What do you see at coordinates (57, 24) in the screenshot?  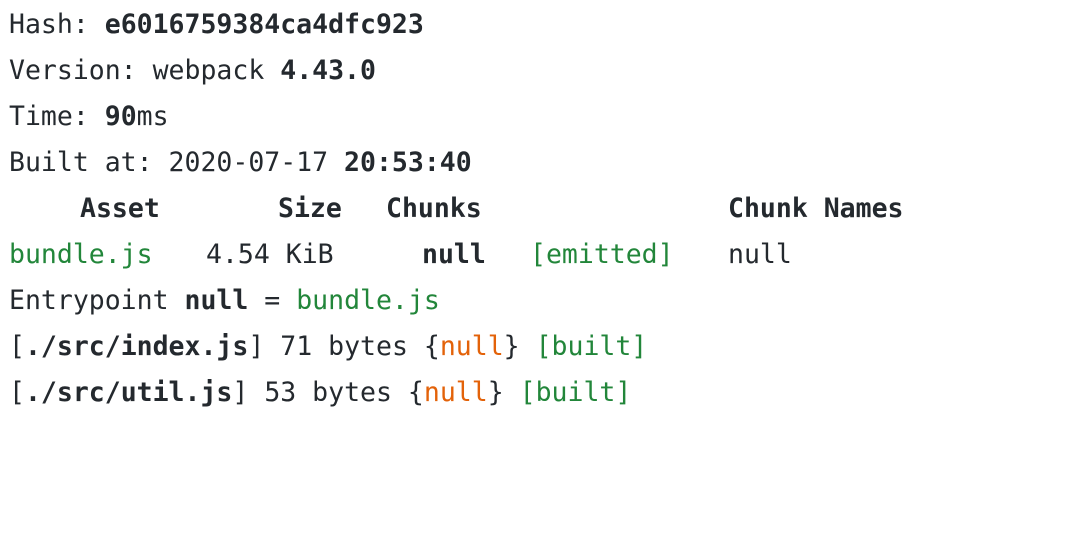 I see `hash-label: Hash:` at bounding box center [57, 24].